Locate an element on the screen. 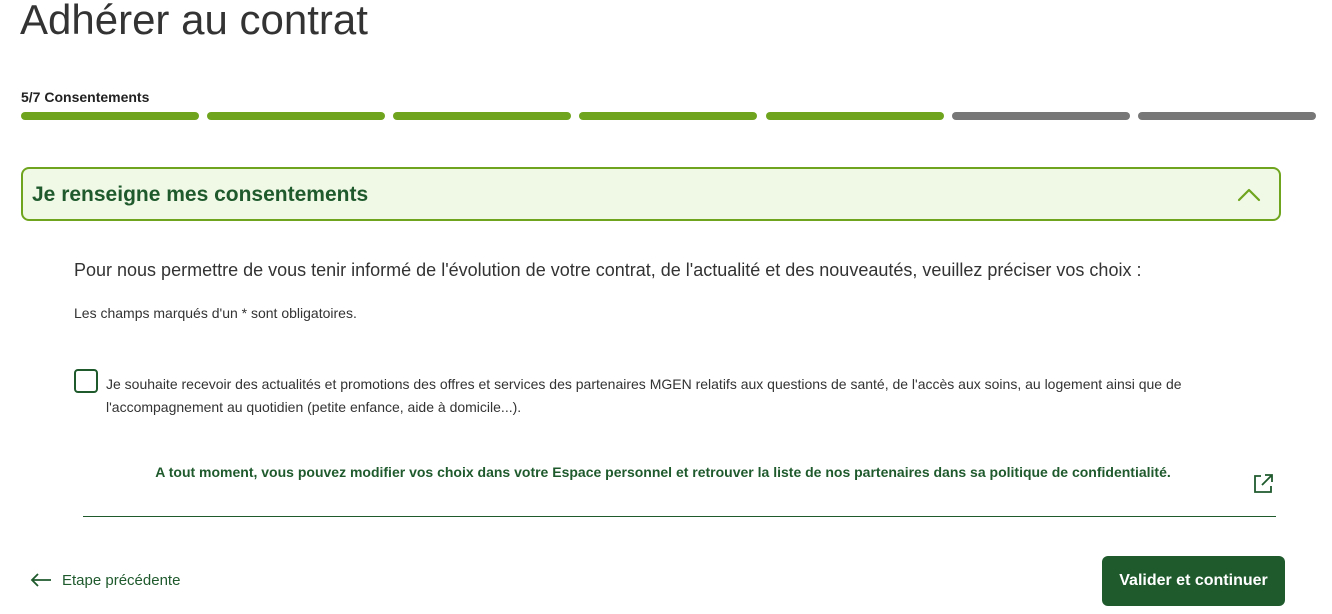  chevron-up-icon is located at coordinates (1249, 194).